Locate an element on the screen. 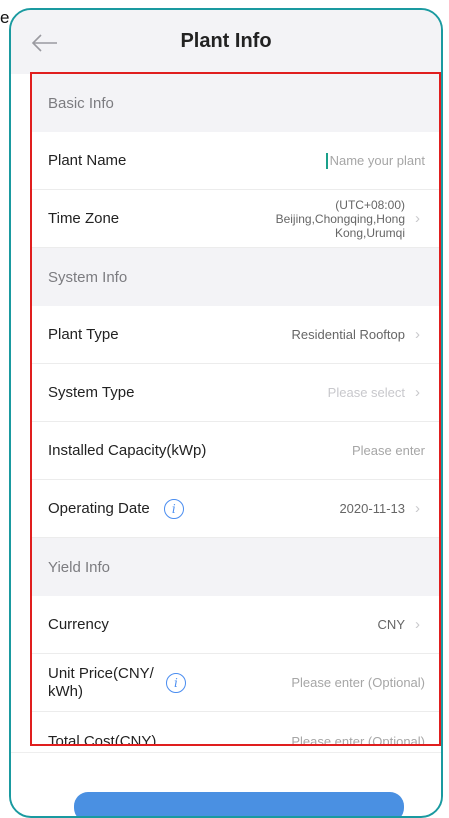  system-type-select: Please select is located at coordinates (366, 392).